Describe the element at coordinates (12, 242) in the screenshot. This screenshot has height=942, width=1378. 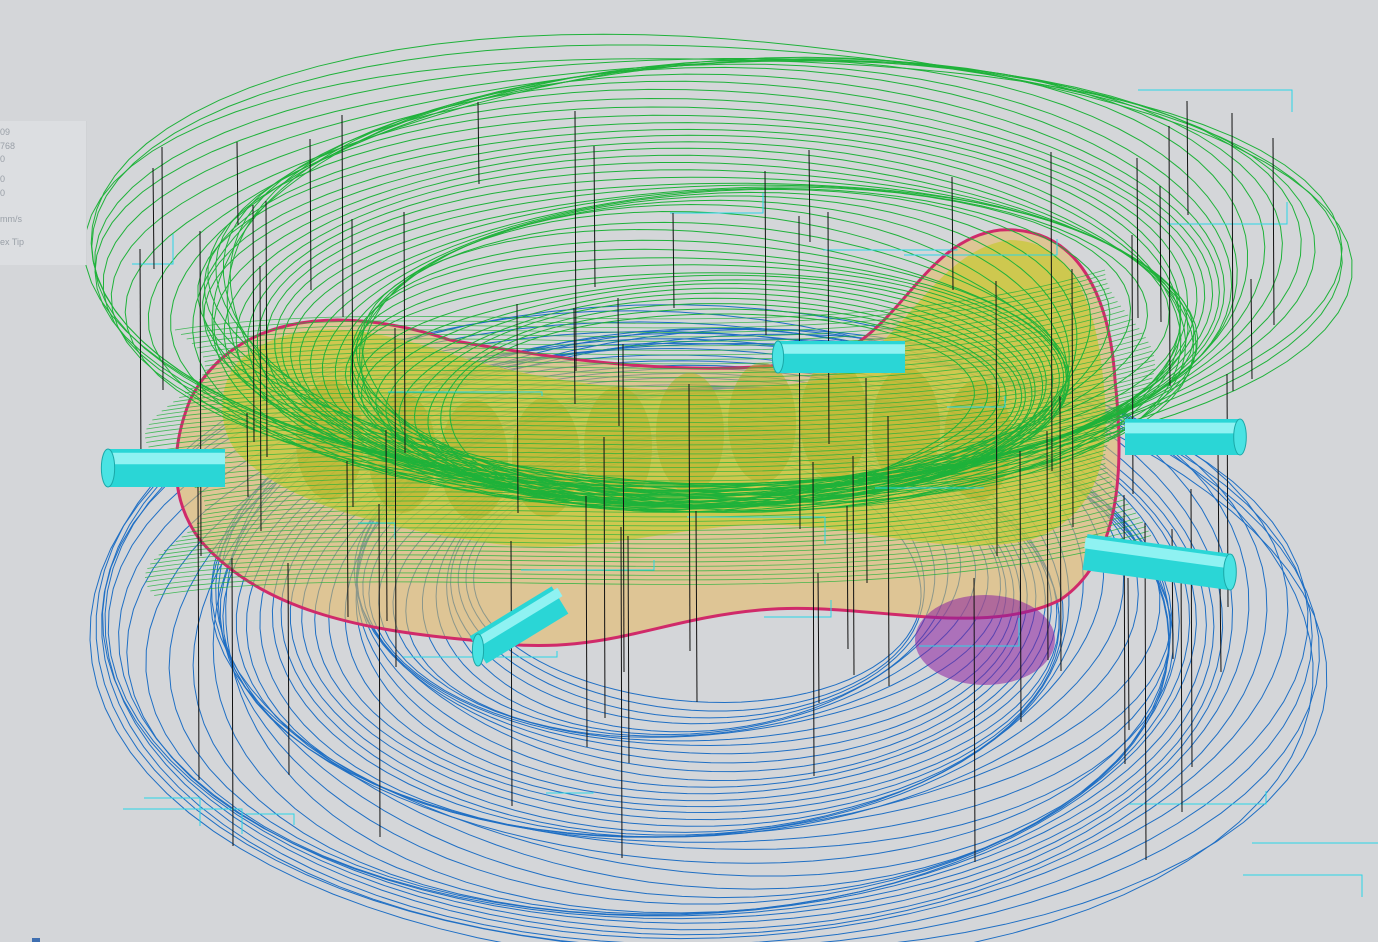
I see `info-tool-name: ex Tip` at that location.